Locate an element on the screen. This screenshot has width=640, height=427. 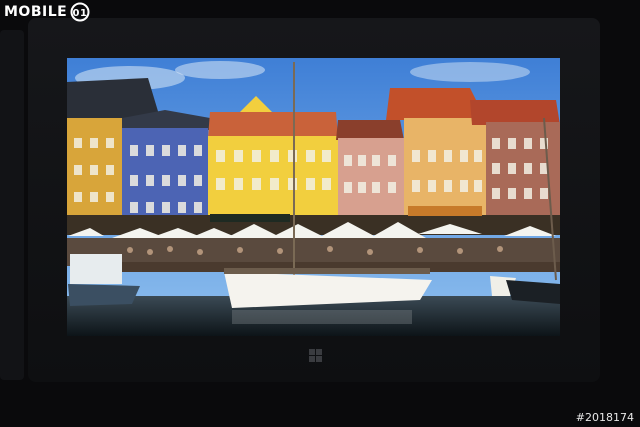
watermark-text: MOBILE is located at coordinates (36, 12).